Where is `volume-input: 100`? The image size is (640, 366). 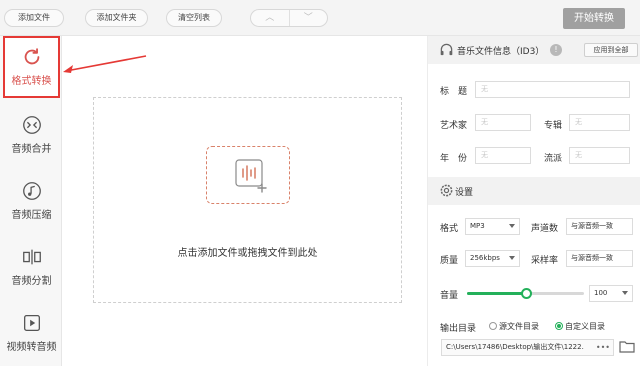 volume-input: 100 is located at coordinates (611, 293).